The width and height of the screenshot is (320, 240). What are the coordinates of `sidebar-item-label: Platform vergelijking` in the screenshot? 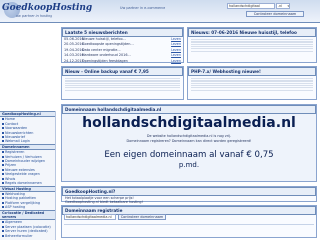 It's located at (23, 202).